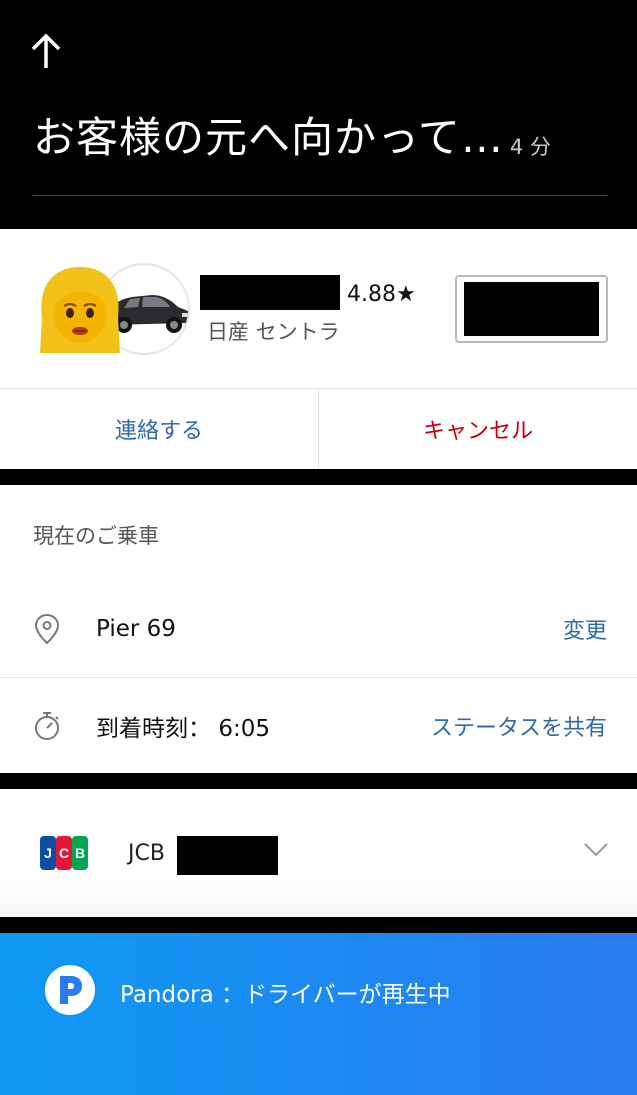  I want to click on cancel-button: キャンセル, so click(477, 429).